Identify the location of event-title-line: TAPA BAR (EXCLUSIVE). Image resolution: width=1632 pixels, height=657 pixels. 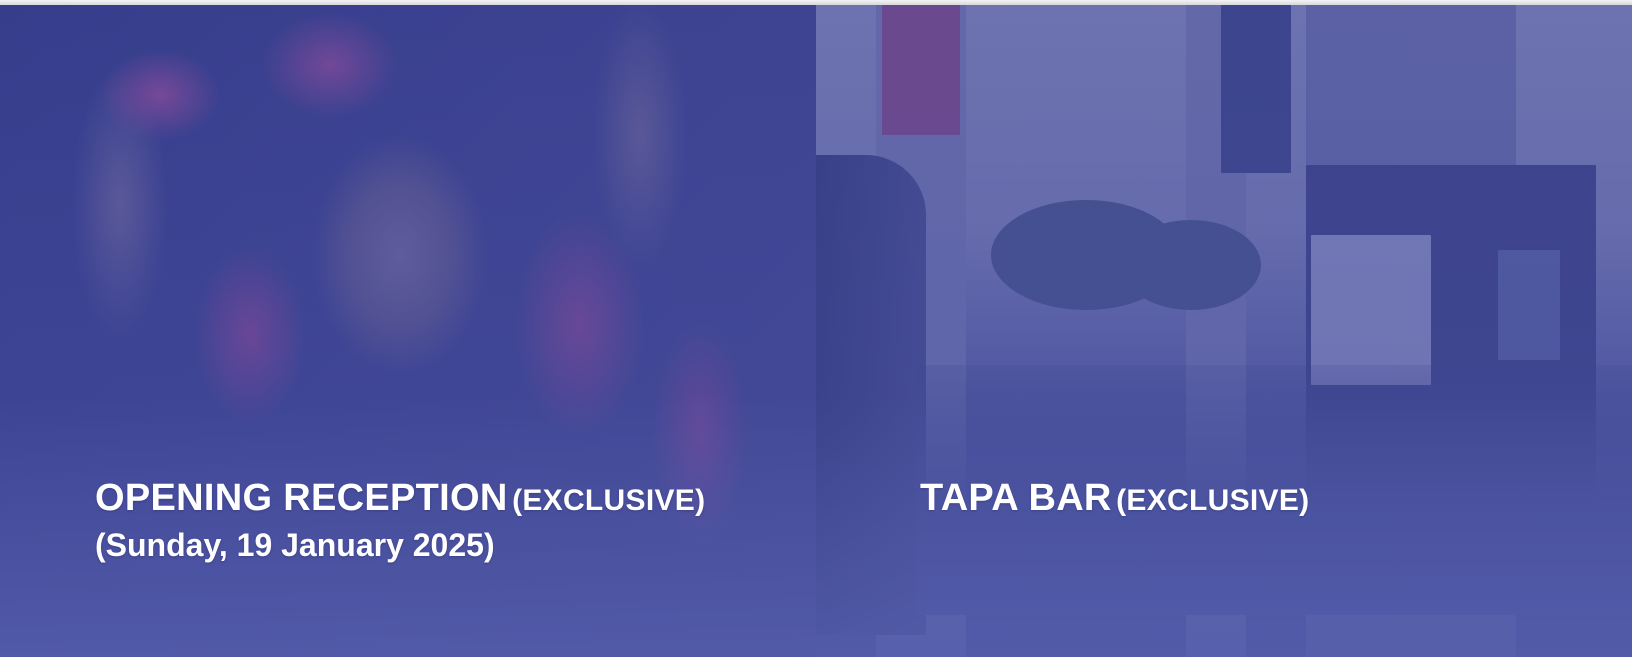
(1114, 499).